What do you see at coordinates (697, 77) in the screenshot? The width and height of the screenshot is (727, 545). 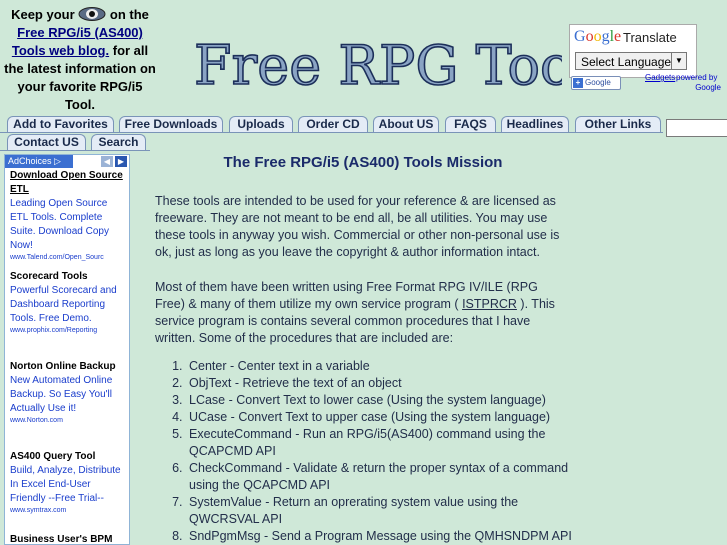 I see `powered-by-label: powered by` at bounding box center [697, 77].